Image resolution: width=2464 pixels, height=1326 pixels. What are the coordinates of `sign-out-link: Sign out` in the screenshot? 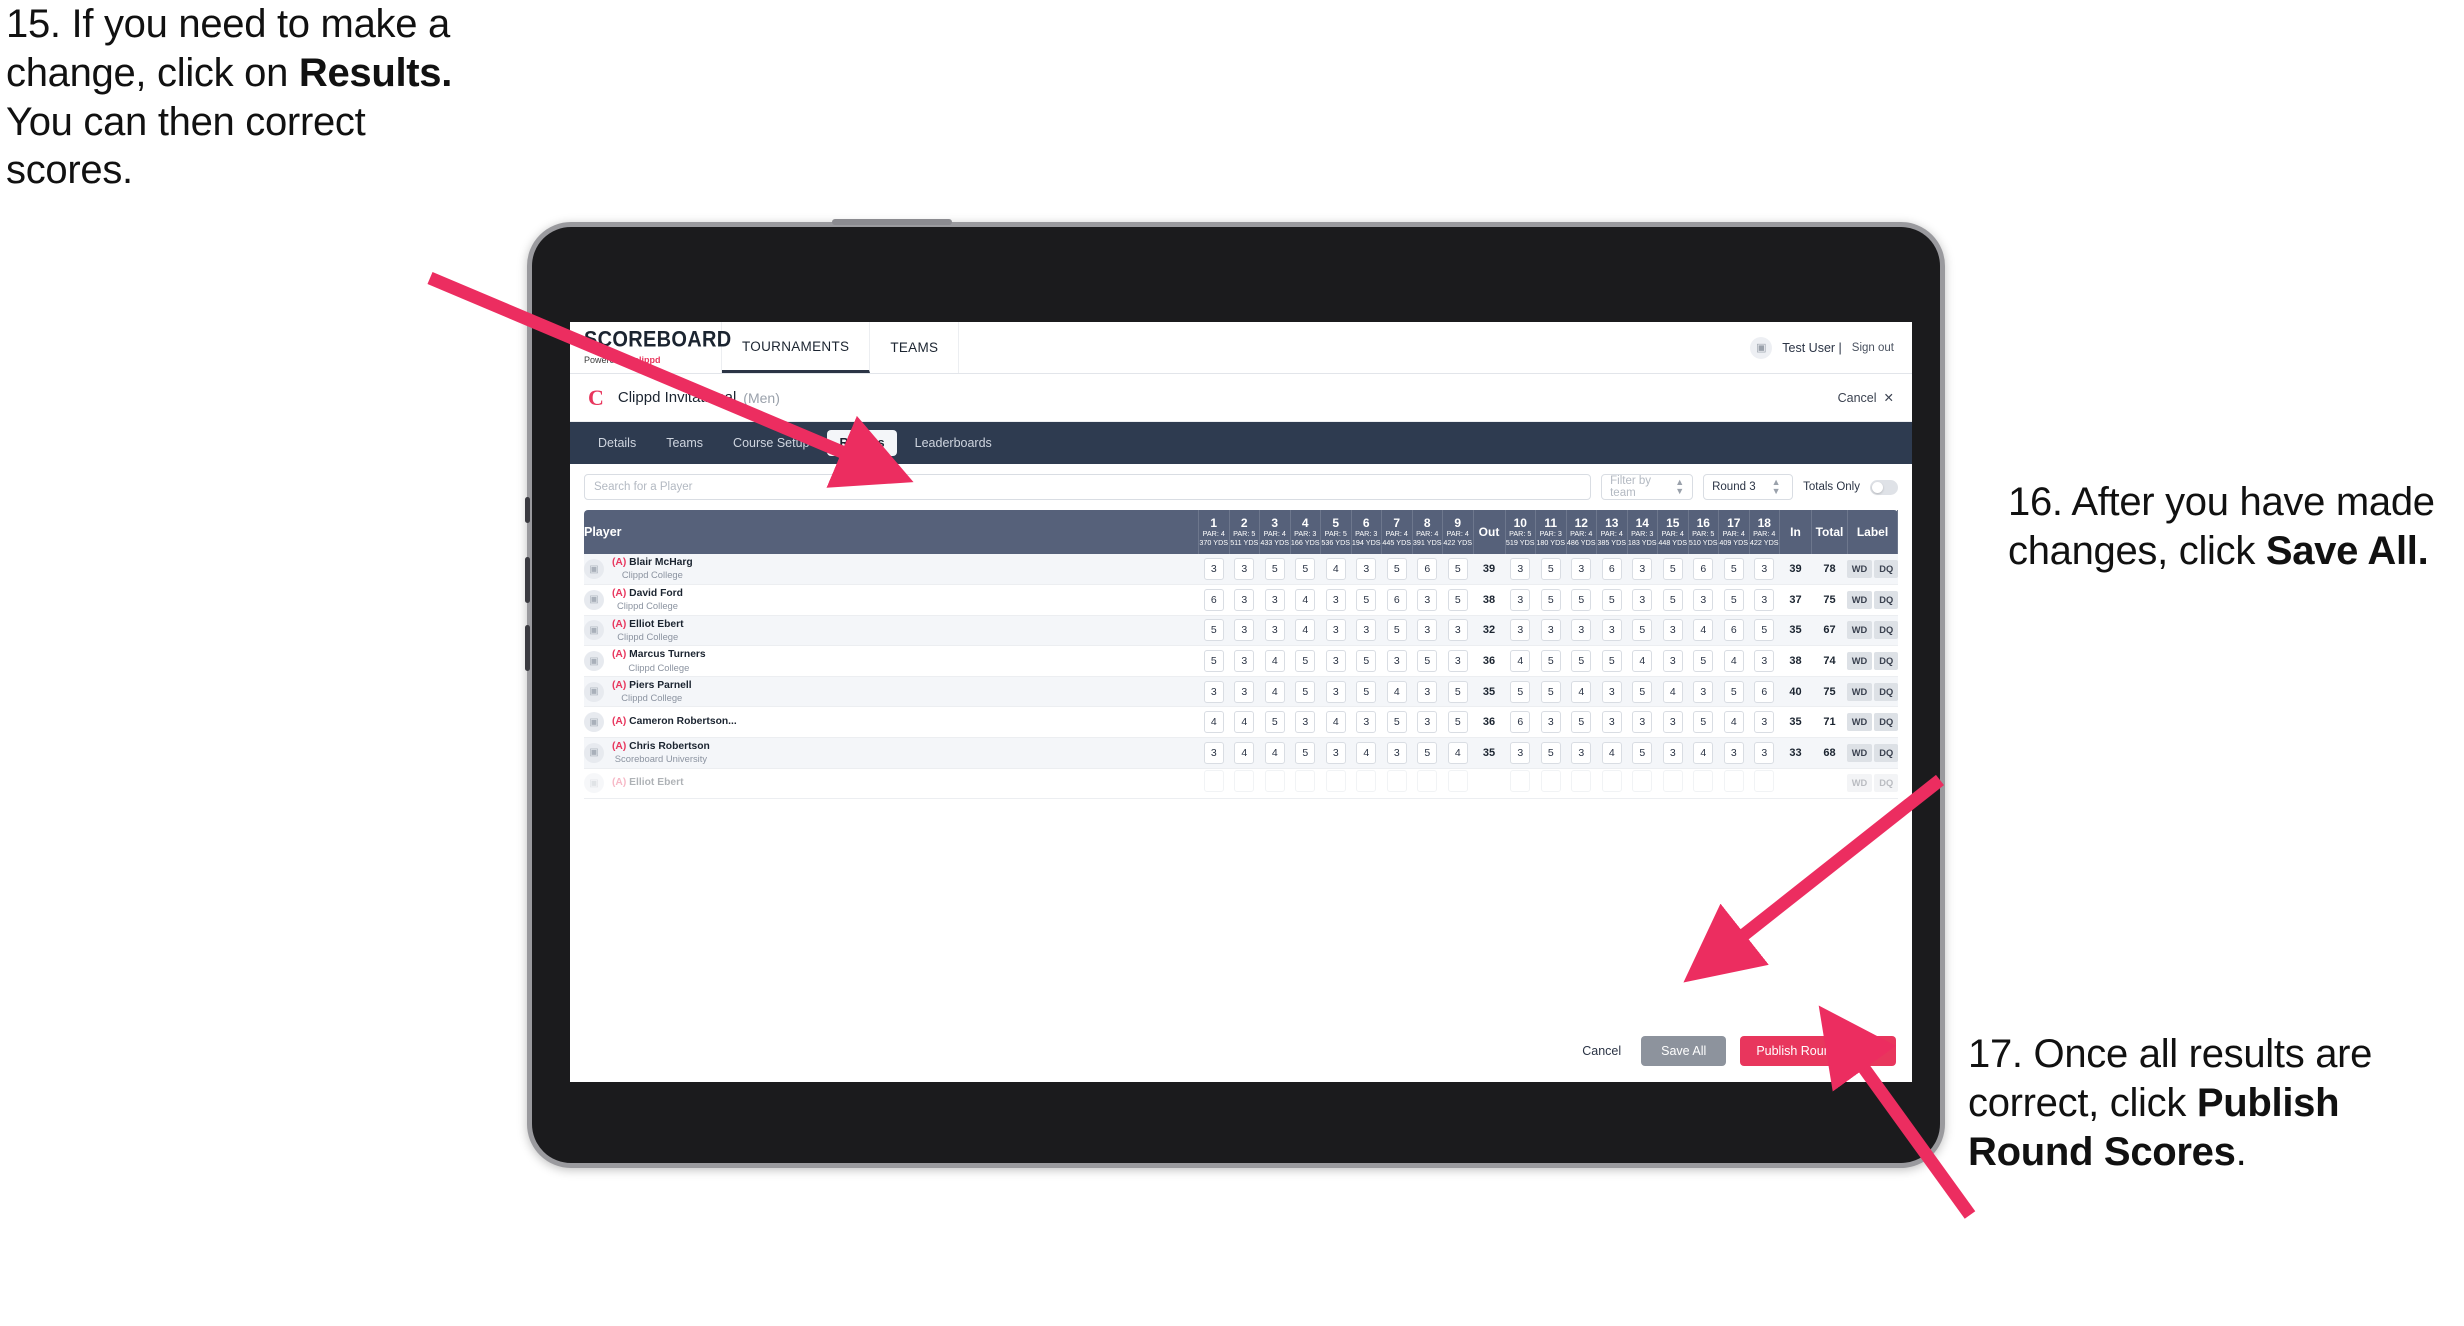 It's located at (1873, 348).